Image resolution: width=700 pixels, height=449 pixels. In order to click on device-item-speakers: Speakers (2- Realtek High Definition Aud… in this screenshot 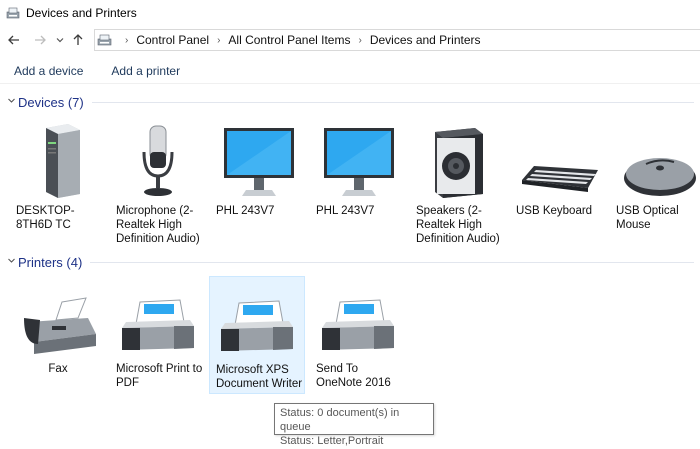, I will do `click(458, 186)`.